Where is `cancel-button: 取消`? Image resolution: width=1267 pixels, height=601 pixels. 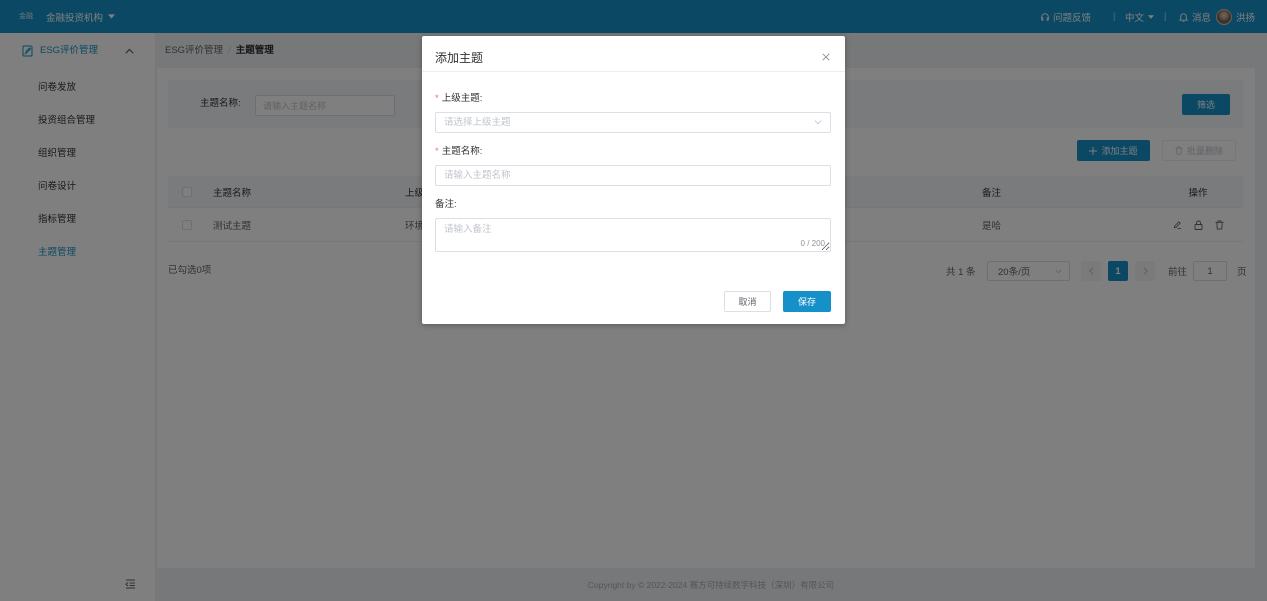 cancel-button: 取消 is located at coordinates (747, 301).